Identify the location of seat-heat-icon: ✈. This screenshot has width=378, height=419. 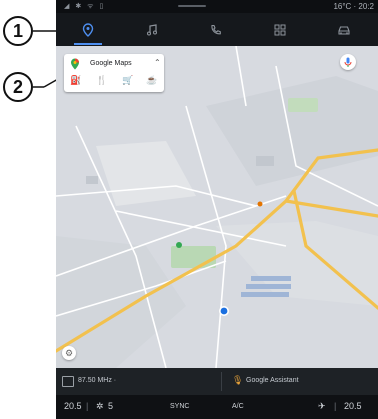
(322, 406).